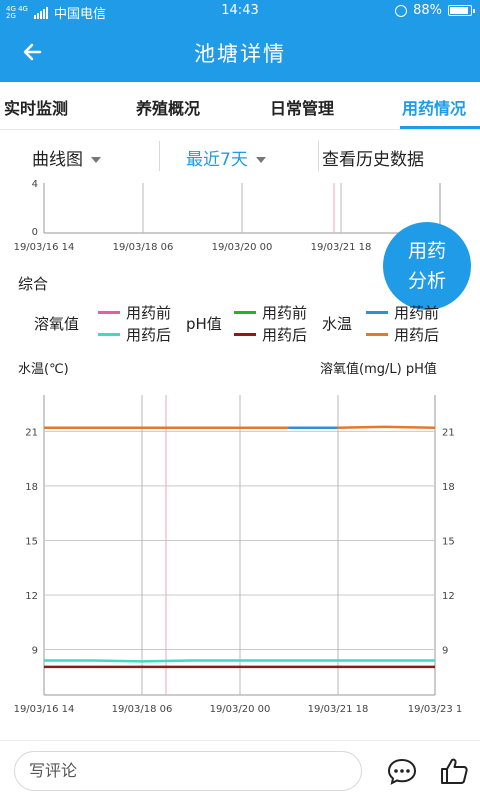  I want to click on main-chart-x-tick: 19/03/21 18, so click(338, 709).